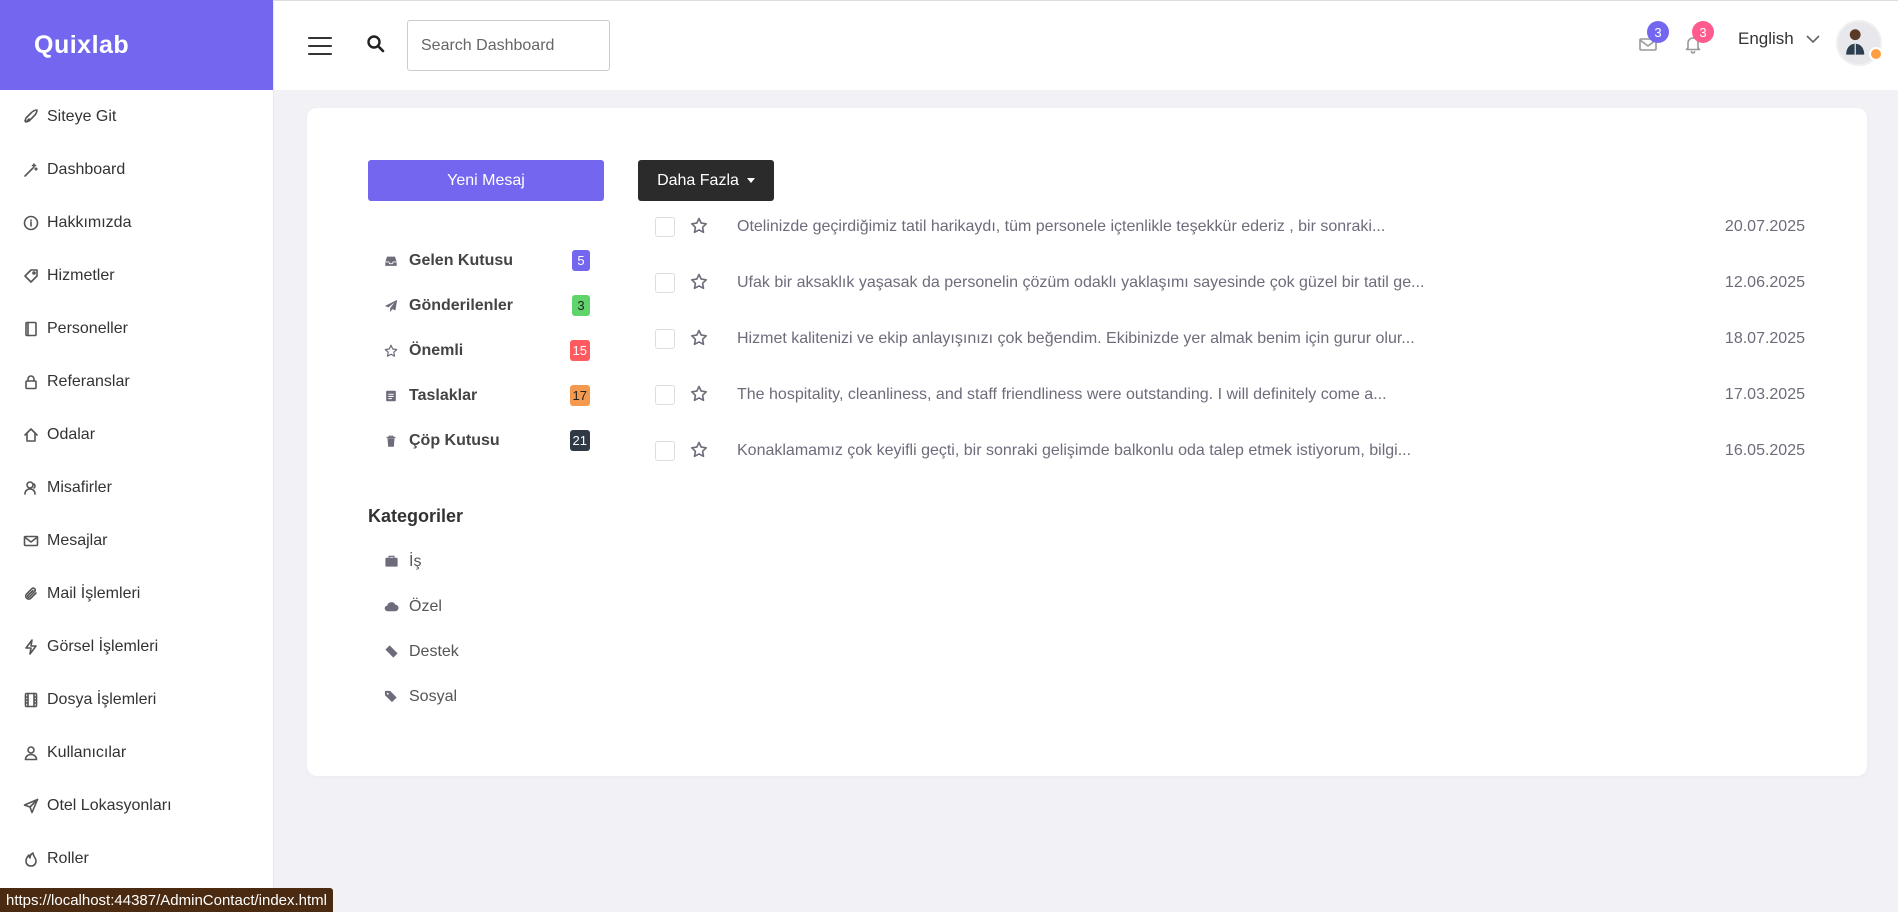 This screenshot has width=1898, height=912. I want to click on message-date: 12.06.2025, so click(1764, 282).